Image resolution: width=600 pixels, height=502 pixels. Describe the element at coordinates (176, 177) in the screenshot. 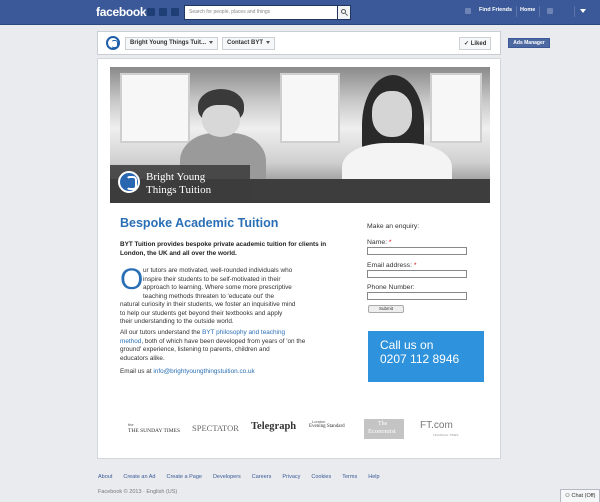

I see `brand-name-line1: Bright Young` at that location.